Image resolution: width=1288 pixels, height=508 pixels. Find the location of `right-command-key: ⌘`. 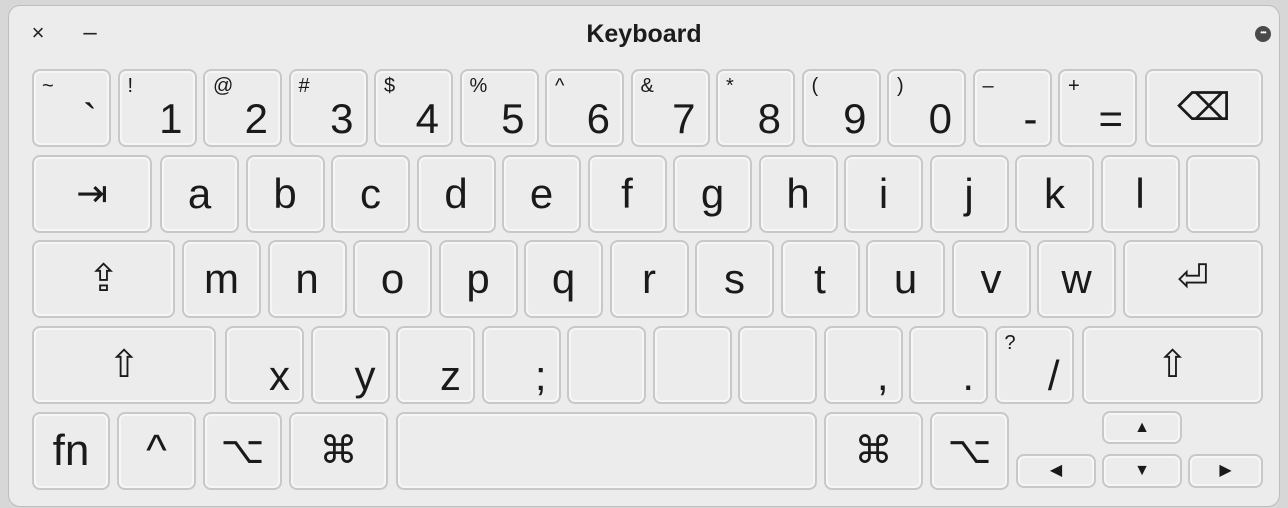

right-command-key: ⌘ is located at coordinates (873, 451).